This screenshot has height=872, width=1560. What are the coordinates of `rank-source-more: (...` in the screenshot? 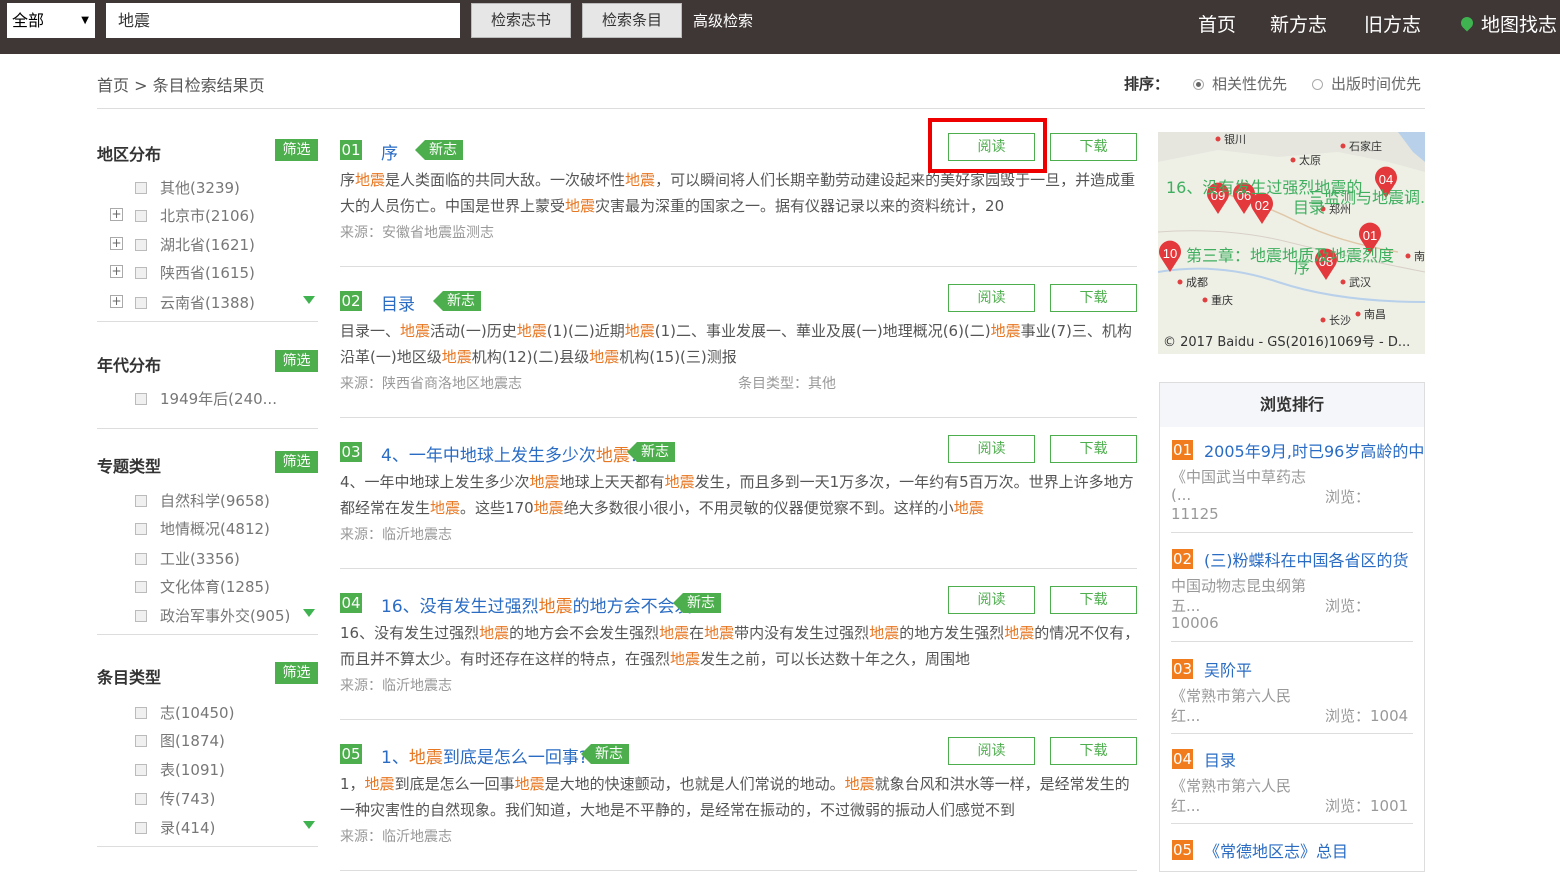 It's located at (1181, 495).